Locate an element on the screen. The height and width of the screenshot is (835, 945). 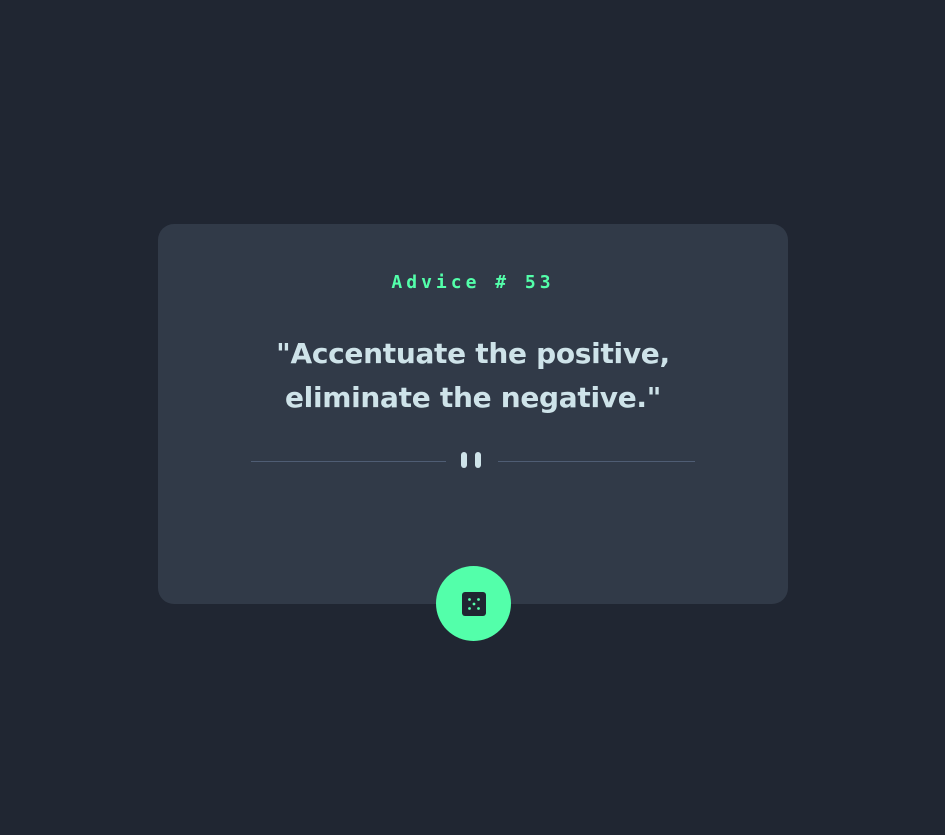
pause-icon is located at coordinates (472, 461).